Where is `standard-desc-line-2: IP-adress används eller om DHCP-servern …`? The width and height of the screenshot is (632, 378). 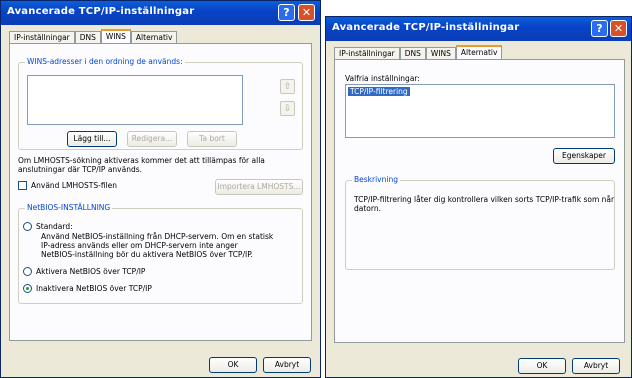
standard-desc-line-2: IP-adress används eller om DHCP-servern … is located at coordinates (139, 245).